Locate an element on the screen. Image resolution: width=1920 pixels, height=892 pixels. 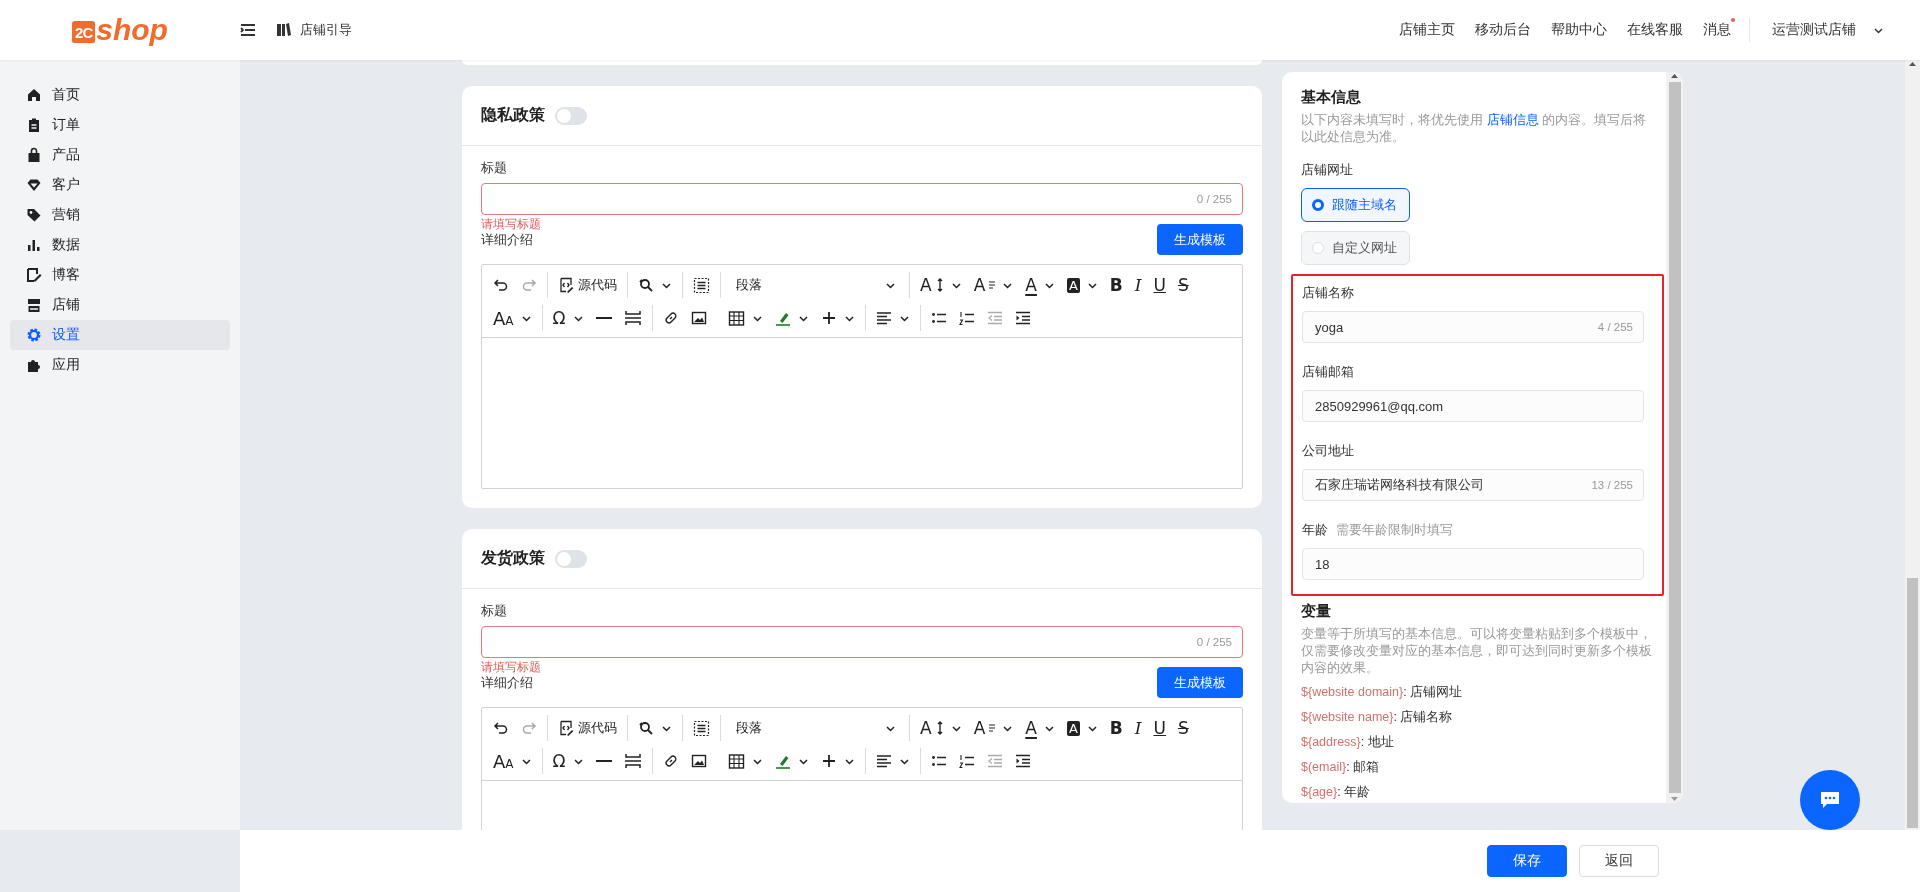
undo-icon is located at coordinates (501, 728).